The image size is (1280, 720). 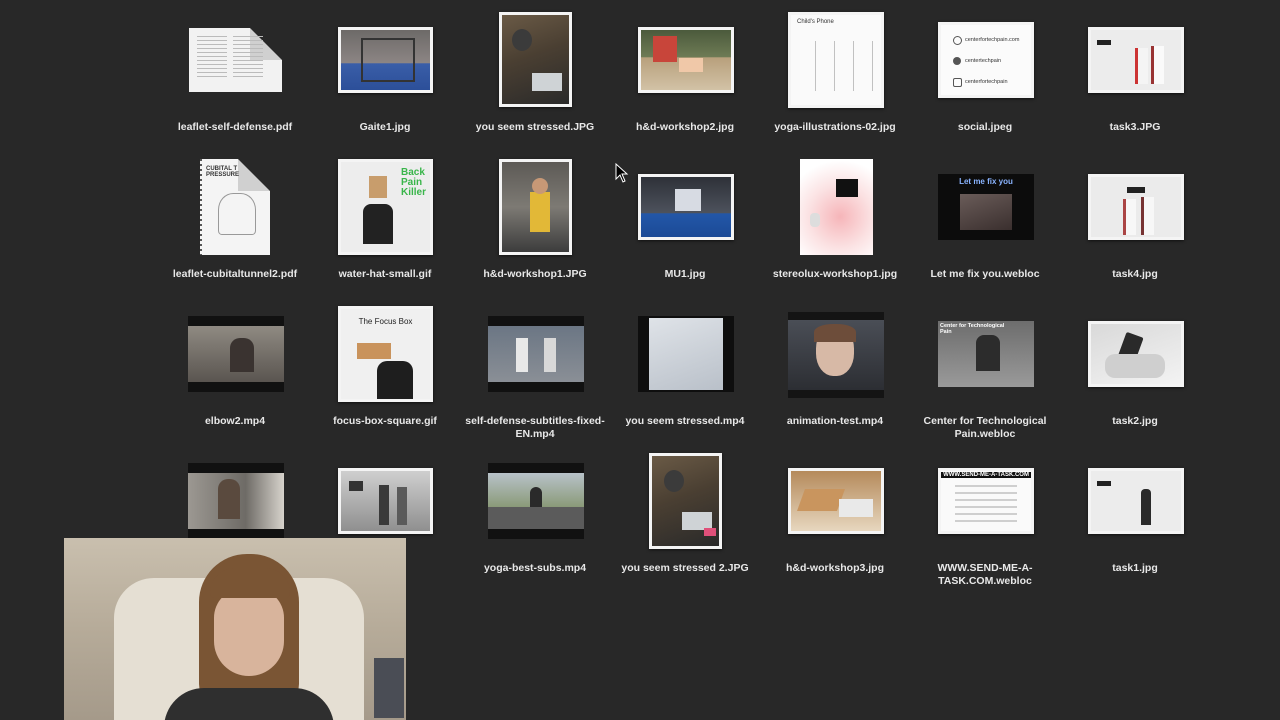 What do you see at coordinates (1135, 127) in the screenshot?
I see `file-label: task3.JPG` at bounding box center [1135, 127].